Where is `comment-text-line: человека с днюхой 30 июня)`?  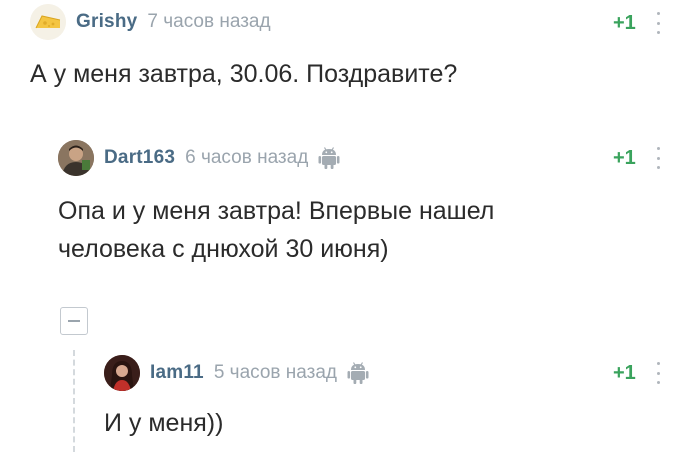
comment-text-line: человека с днюхой 30 июня) is located at coordinates (223, 249).